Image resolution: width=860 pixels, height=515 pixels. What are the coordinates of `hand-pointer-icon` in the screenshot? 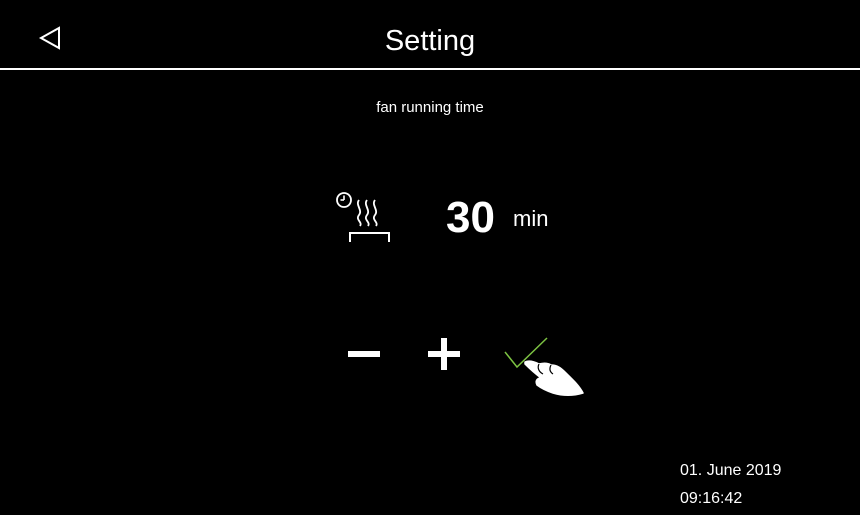 It's located at (554, 378).